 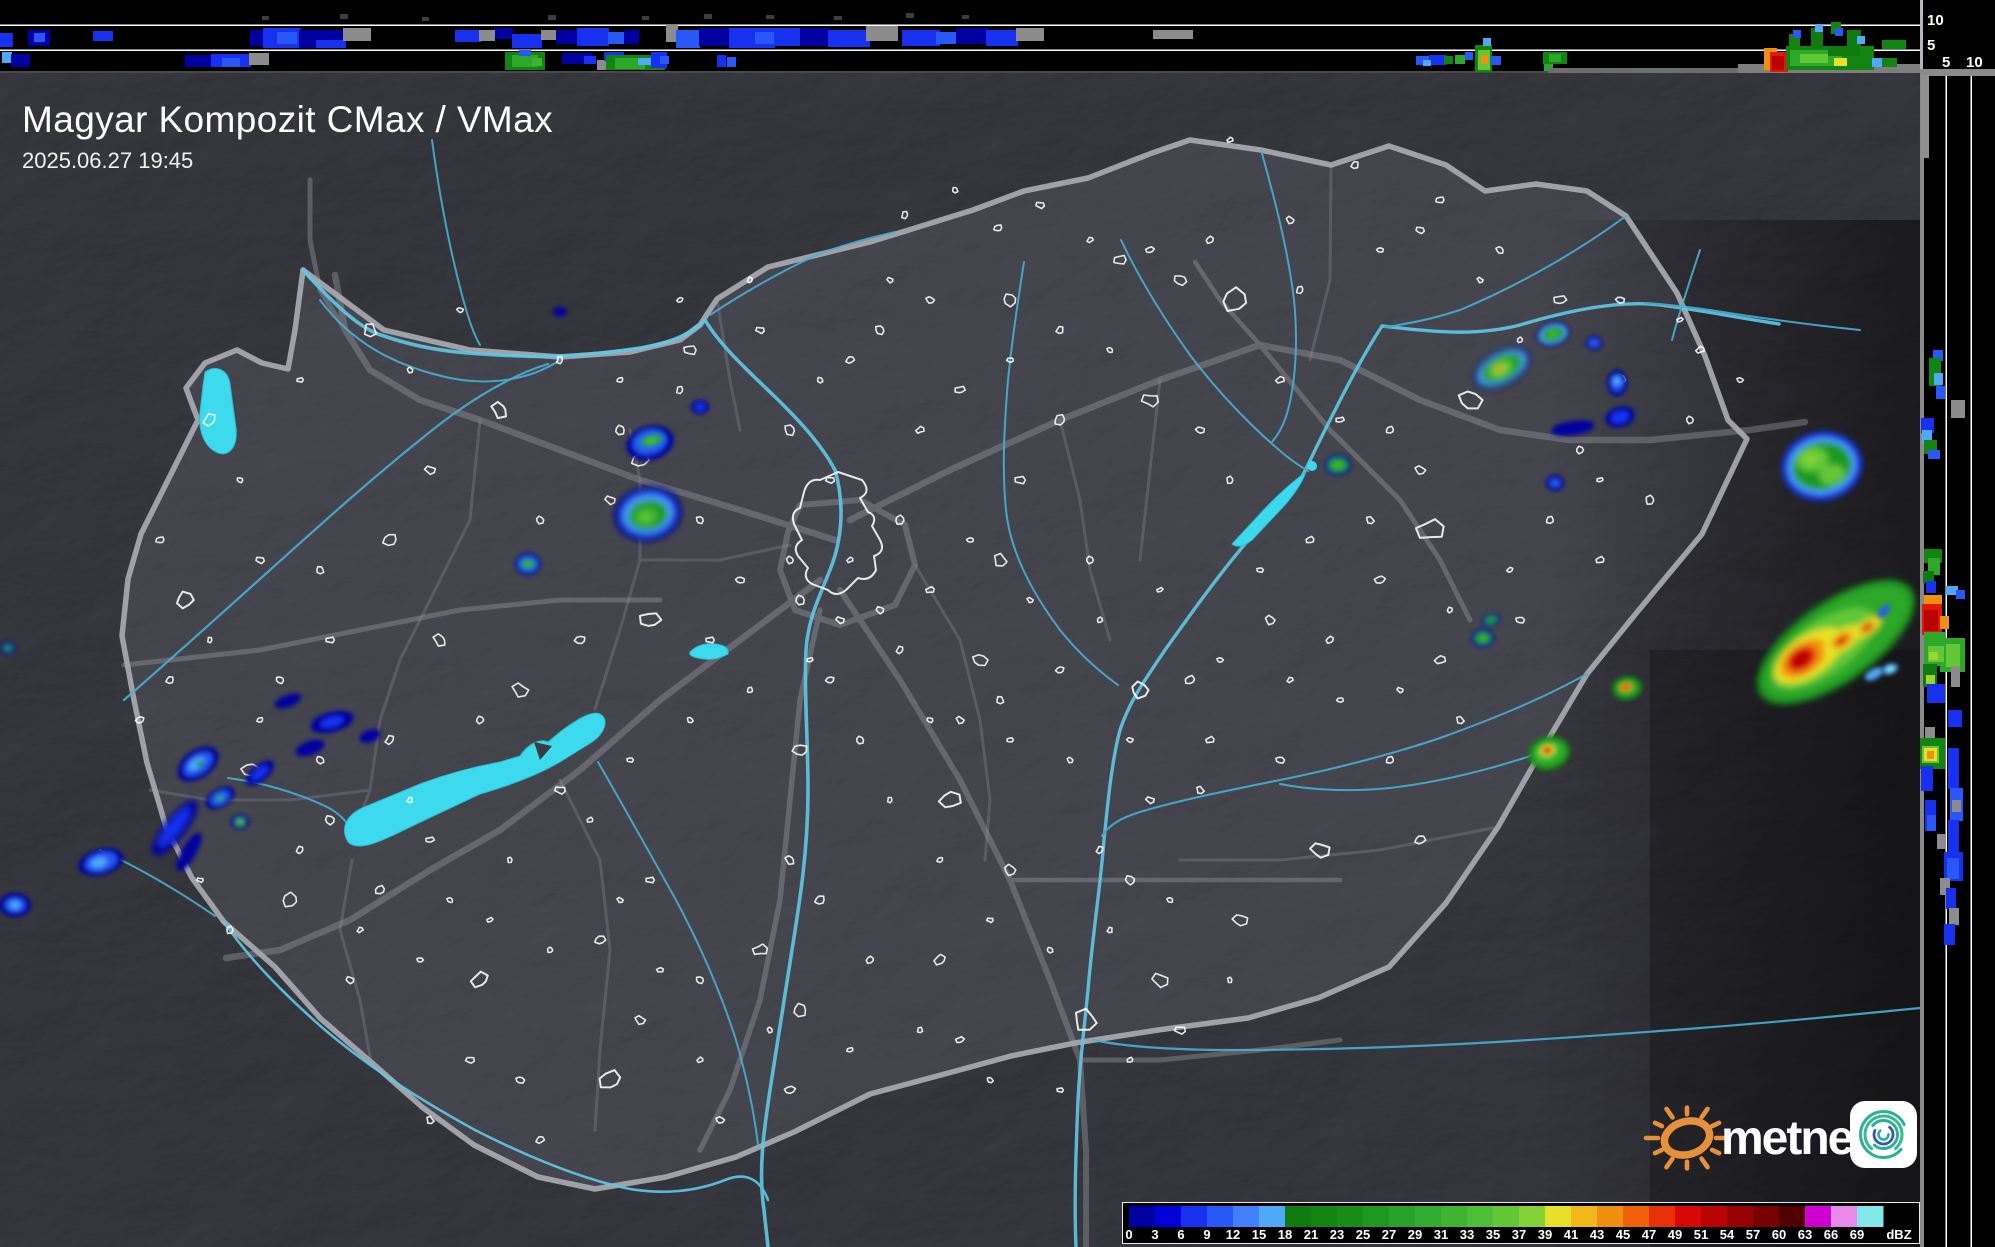 I want to click on top-axis-label-10: 10, so click(x=1935, y=20).